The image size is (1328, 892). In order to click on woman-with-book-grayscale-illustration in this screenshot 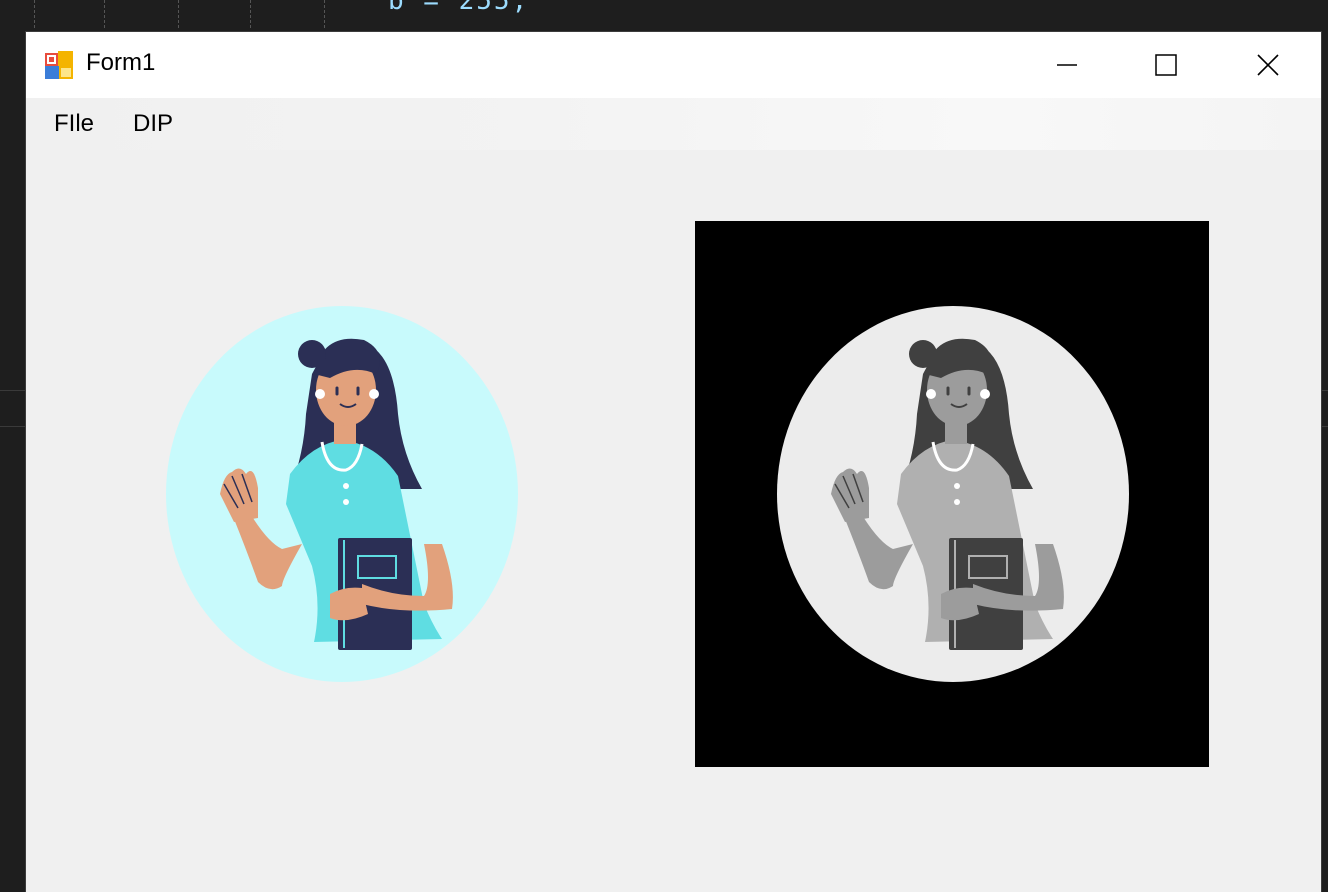, I will do `click(953, 494)`.